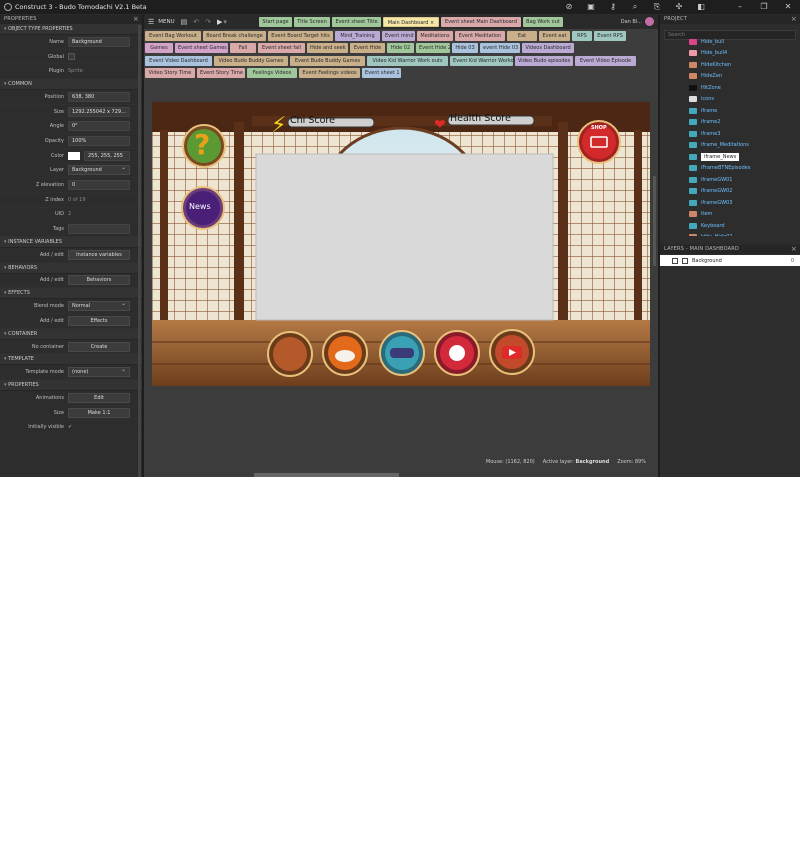  What do you see at coordinates (71, 85) in the screenshot?
I see `section-common: COMMON` at bounding box center [71, 85].